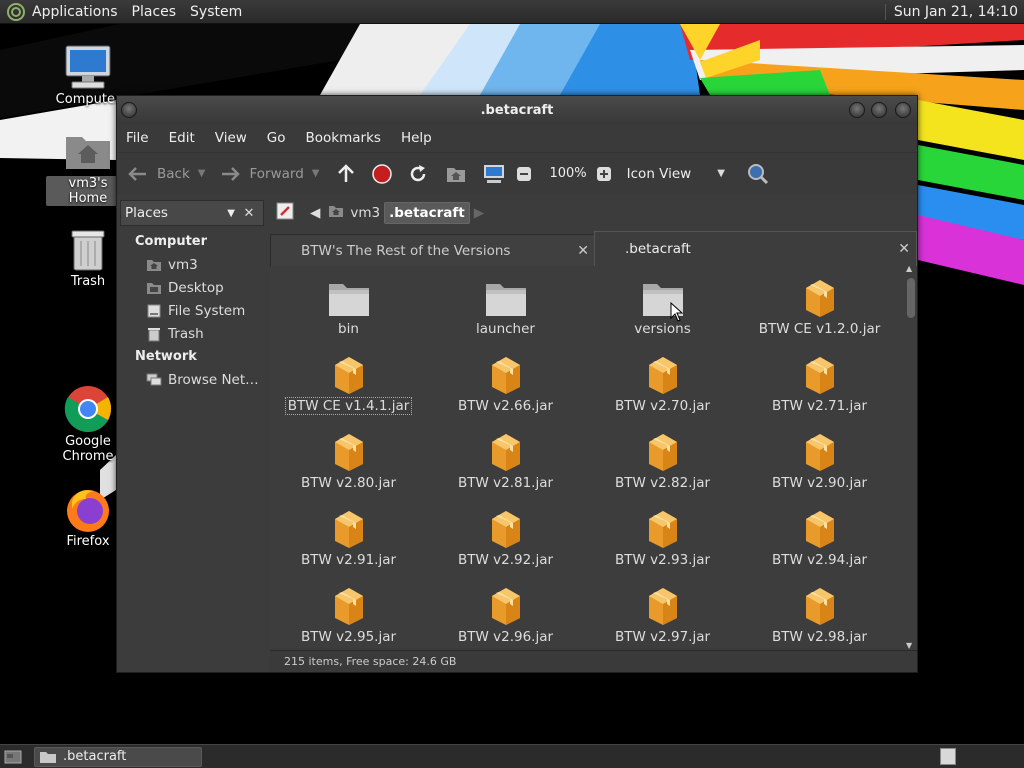  I want to click on scroll-down-arrow-icon: ▼, so click(909, 645).